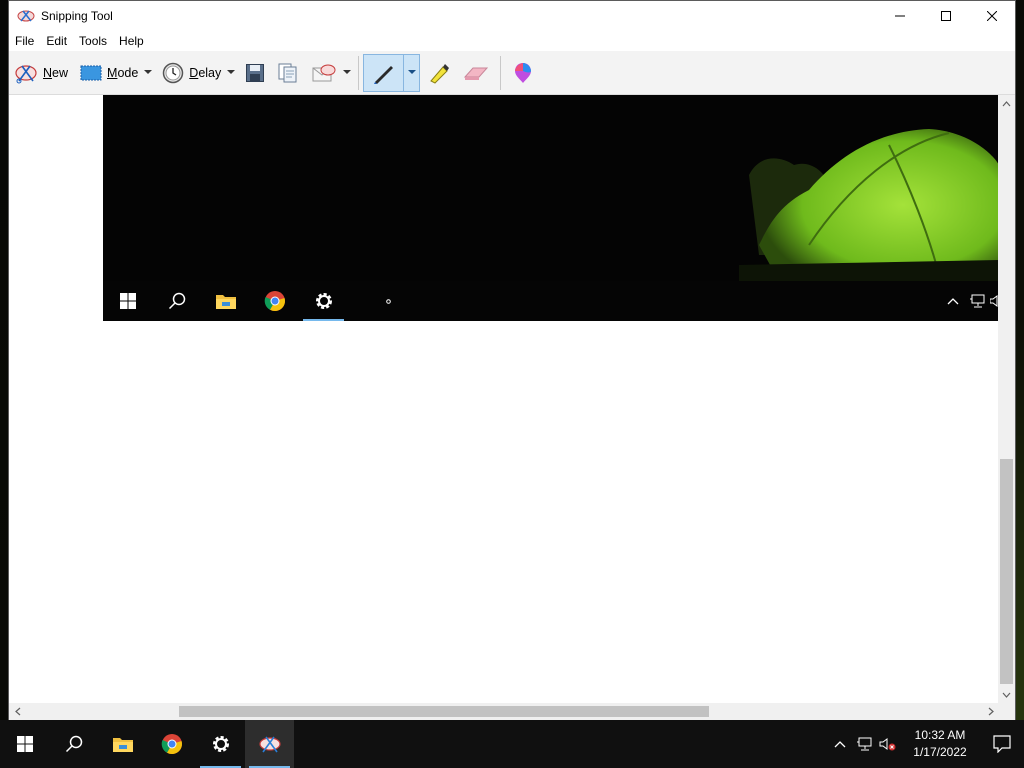  I want to click on minimize-icon, so click(900, 16).